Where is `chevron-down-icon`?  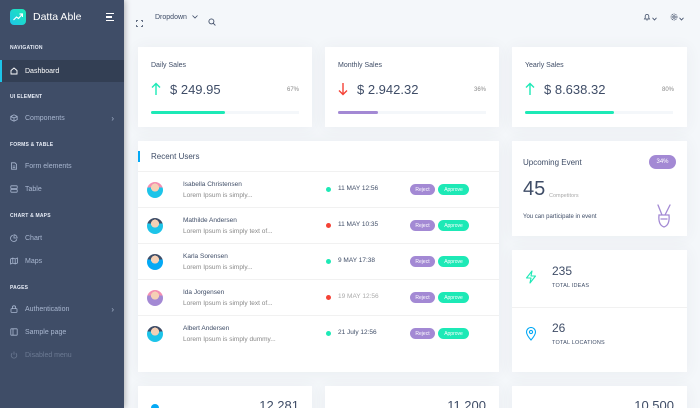 chevron-down-icon is located at coordinates (681, 17).